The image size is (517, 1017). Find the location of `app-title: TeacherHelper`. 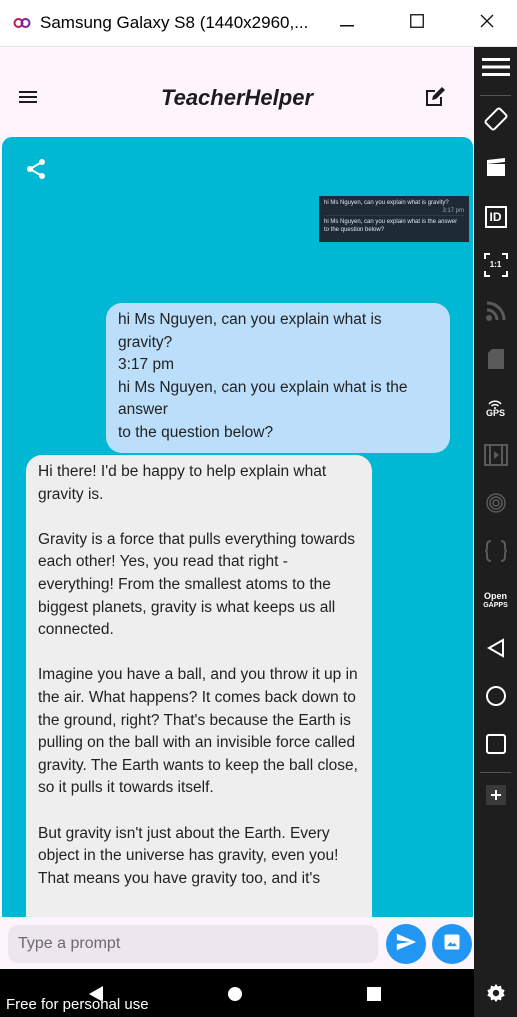

app-title: TeacherHelper is located at coordinates (237, 97).